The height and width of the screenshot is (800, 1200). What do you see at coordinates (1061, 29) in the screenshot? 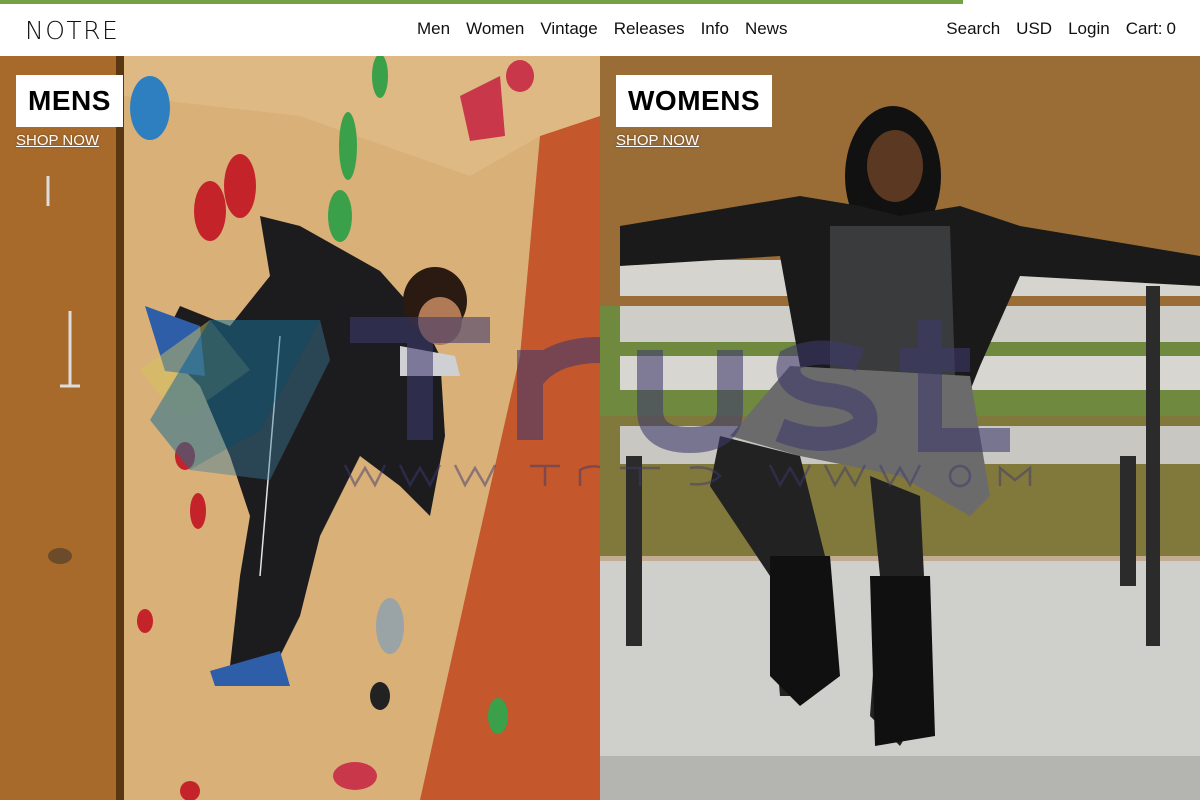
I see `utility-nav: Search USD Login Cart: 0` at bounding box center [1061, 29].